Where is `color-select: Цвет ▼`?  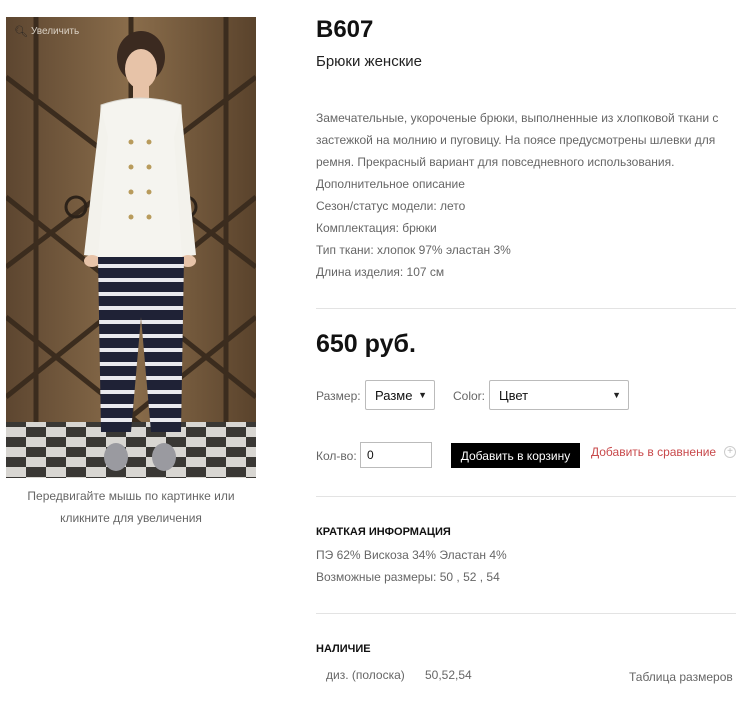
color-select: Цвет ▼ is located at coordinates (559, 395).